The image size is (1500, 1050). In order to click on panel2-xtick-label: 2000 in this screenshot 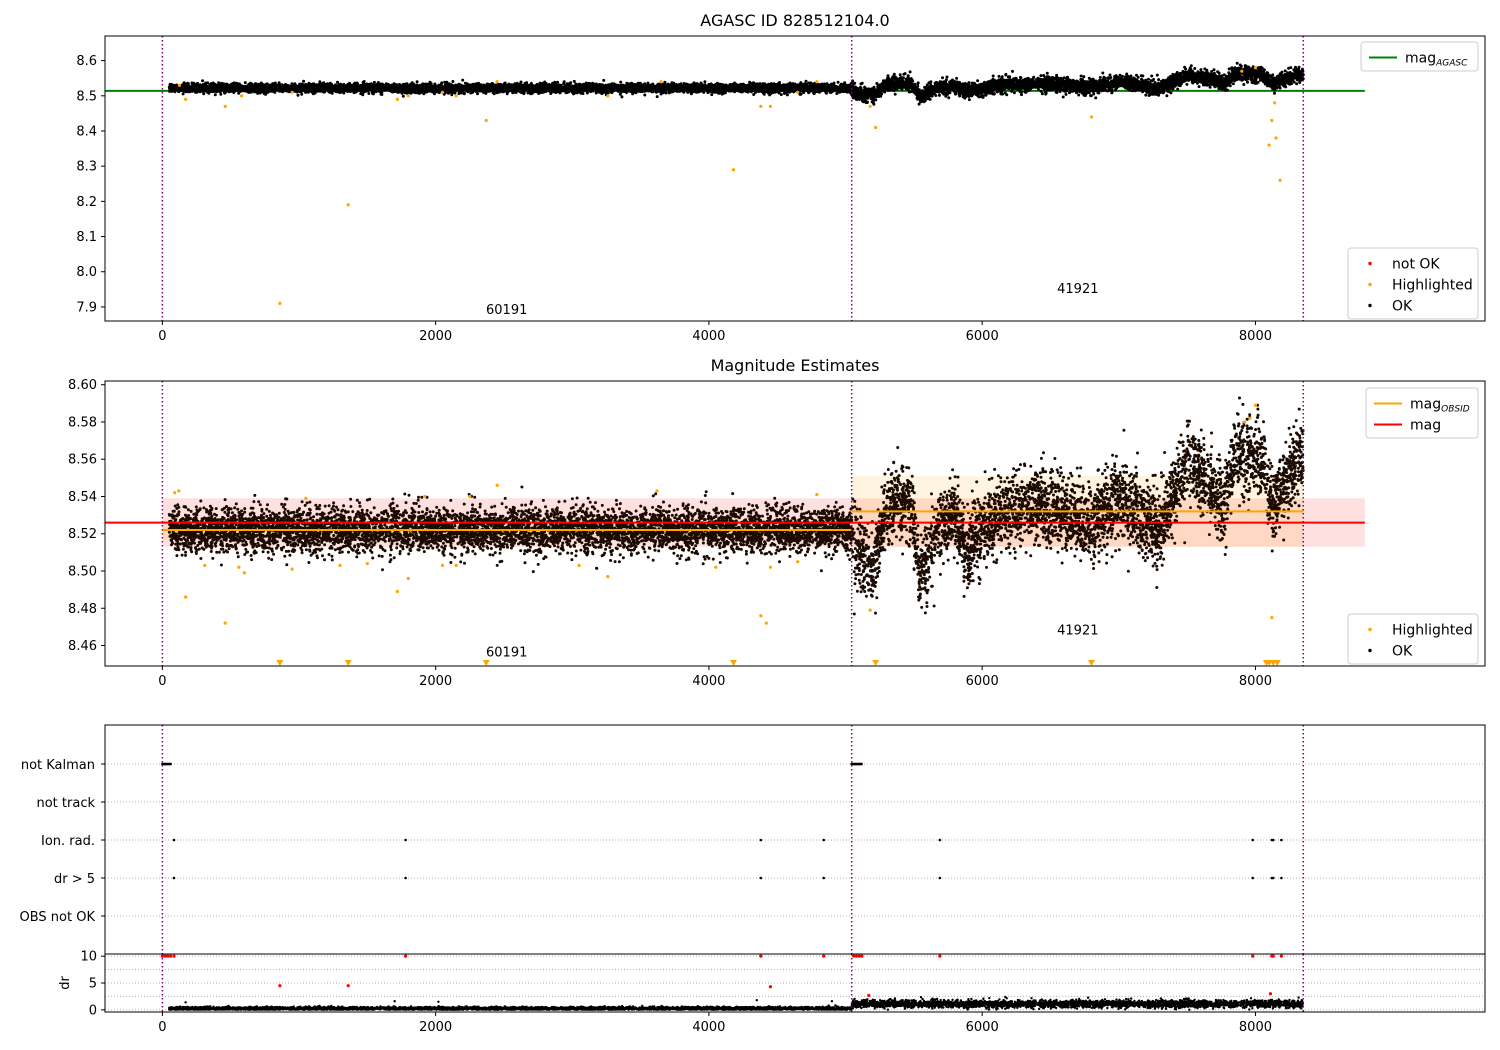, I will do `click(435, 681)`.